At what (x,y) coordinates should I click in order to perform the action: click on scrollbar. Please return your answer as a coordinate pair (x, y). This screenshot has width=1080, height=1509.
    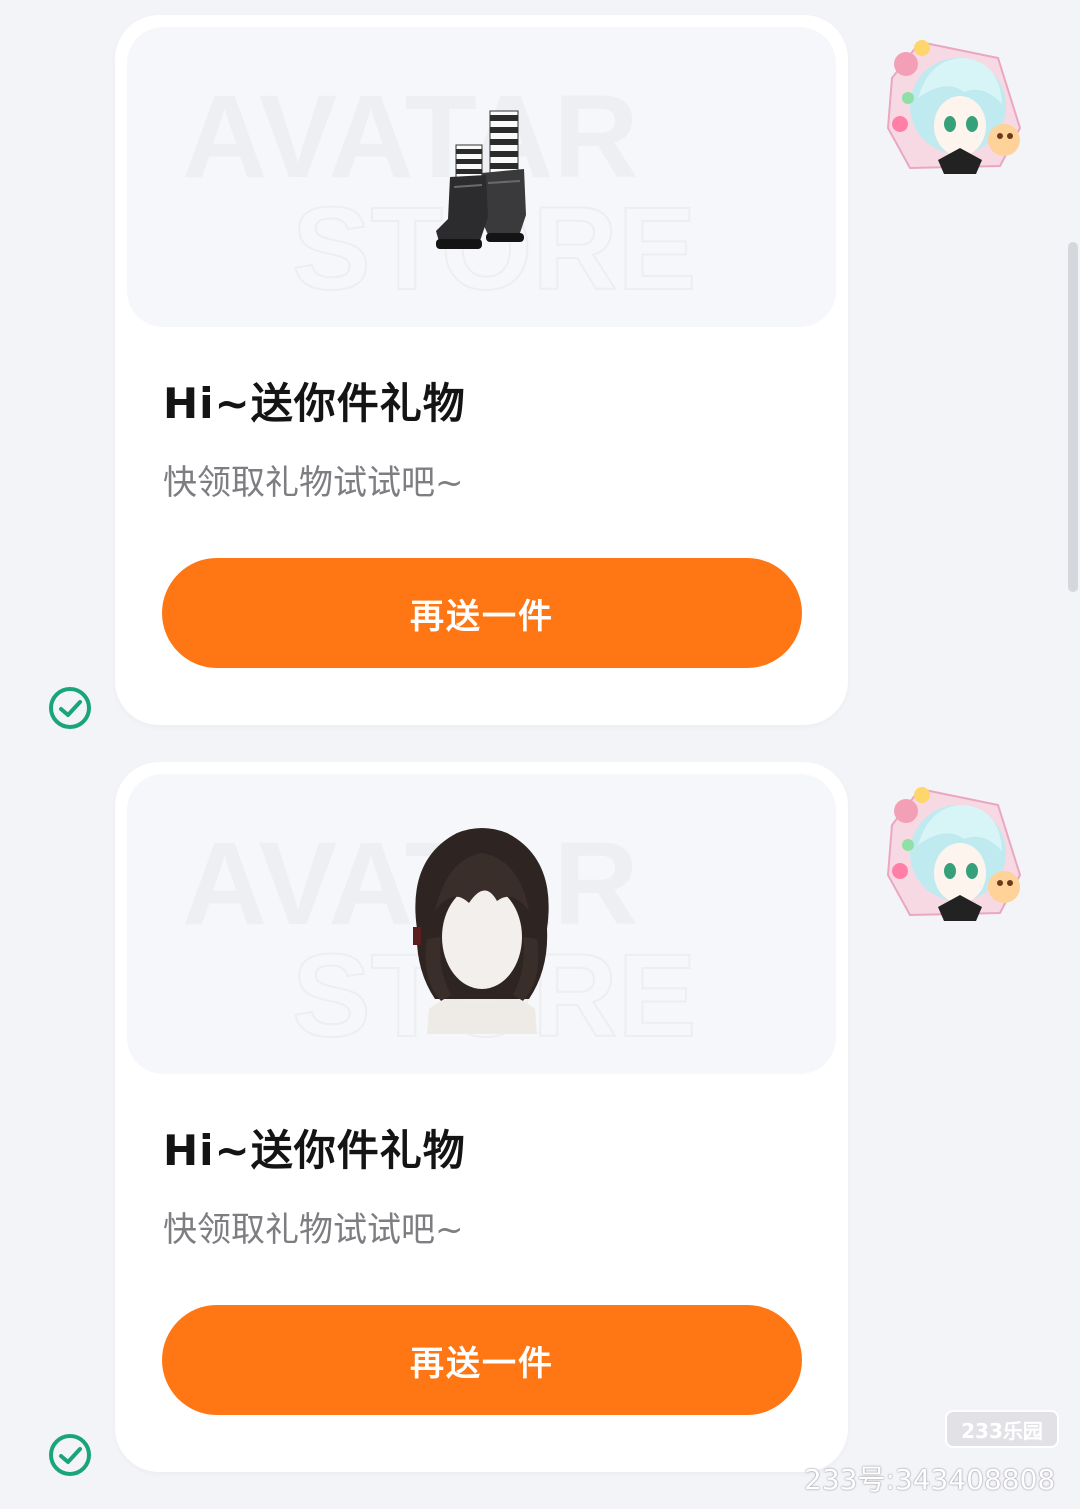
    Looking at the image, I should click on (1073, 417).